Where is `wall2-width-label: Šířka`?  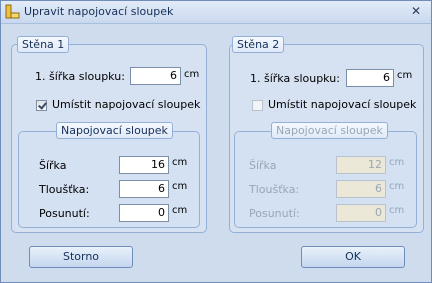 wall2-width-label: Šířka is located at coordinates (263, 165).